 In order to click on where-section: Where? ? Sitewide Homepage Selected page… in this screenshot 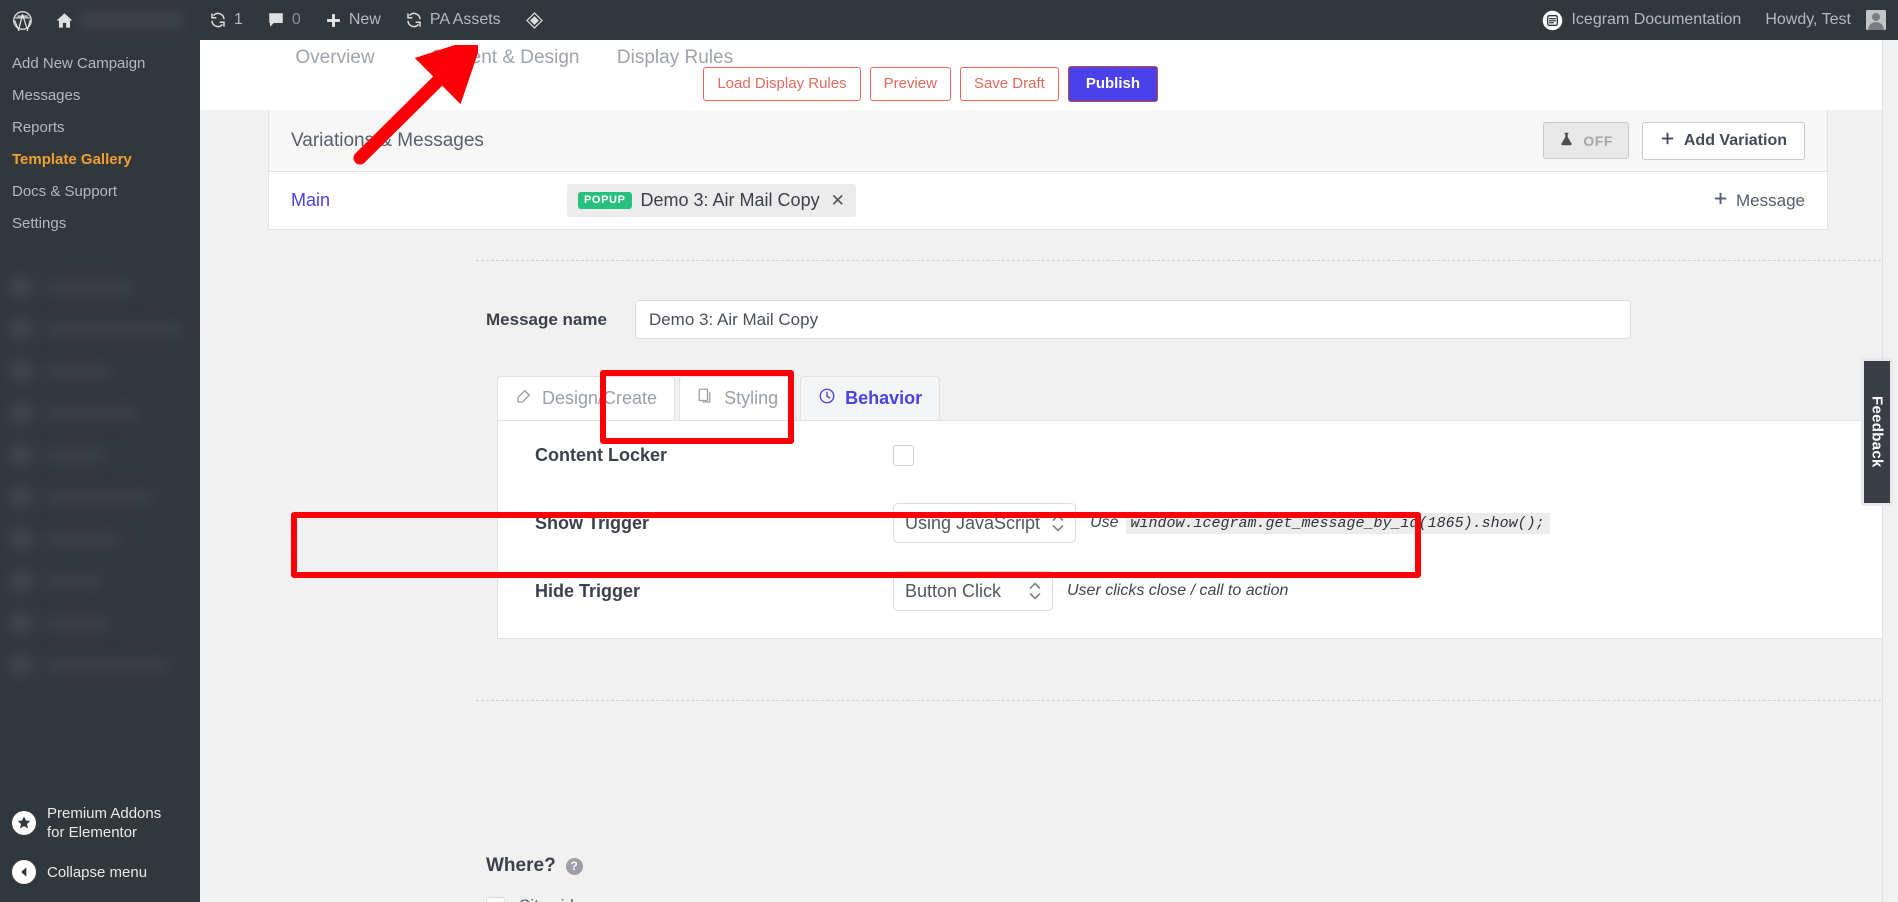, I will do `click(561, 878)`.